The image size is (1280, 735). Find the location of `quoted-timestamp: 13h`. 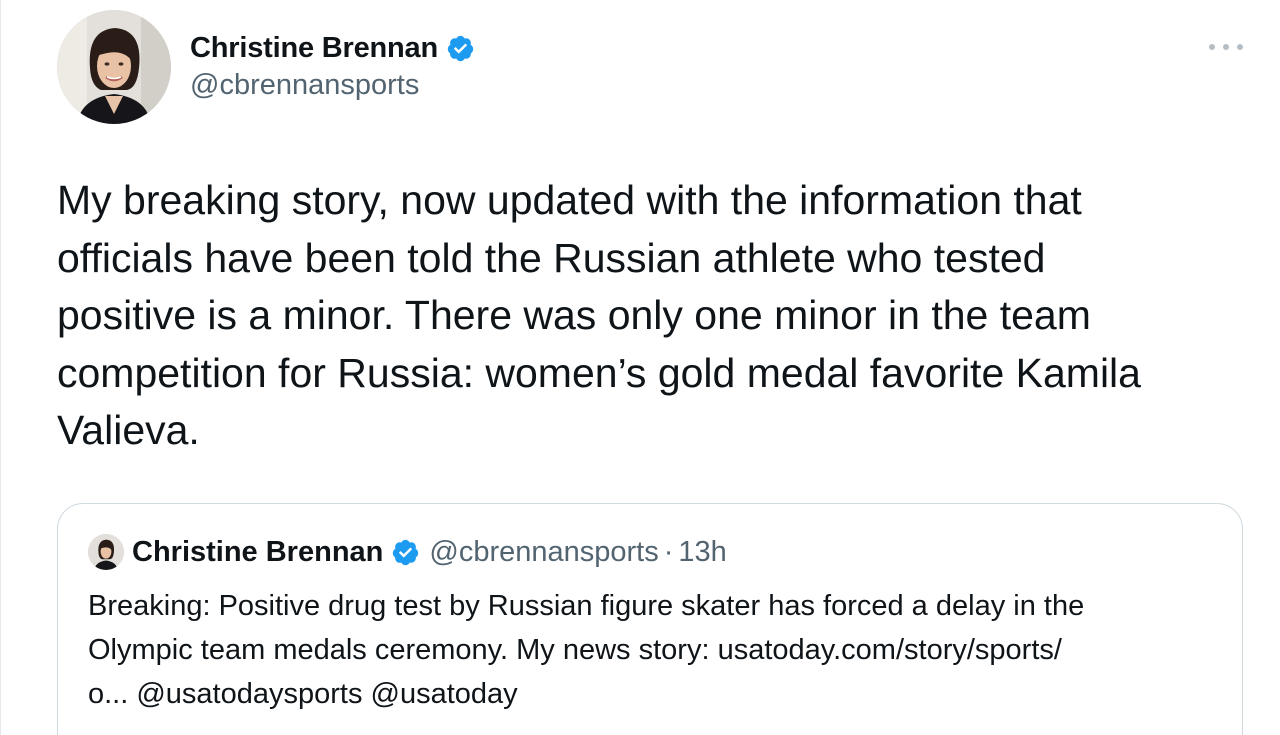

quoted-timestamp: 13h is located at coordinates (702, 551).